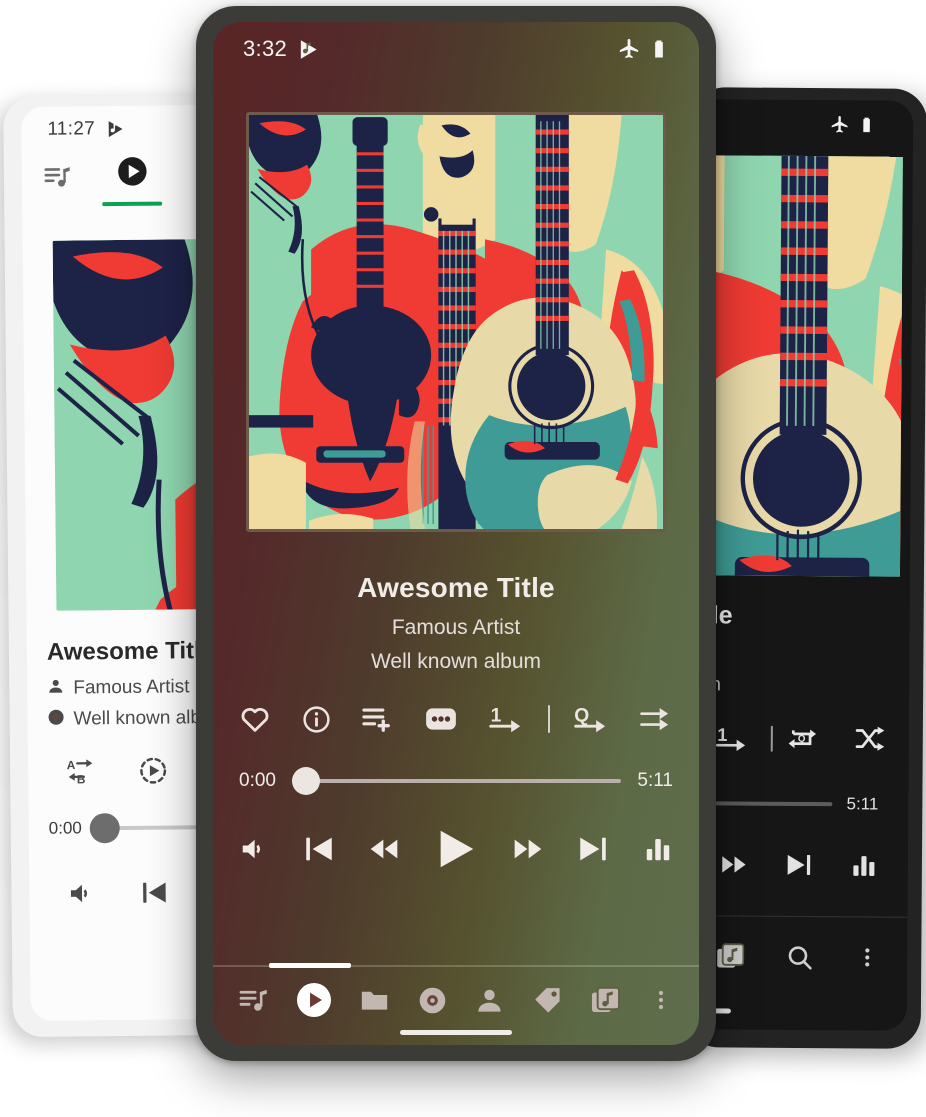 The height and width of the screenshot is (1117, 926). Describe the element at coordinates (65, 828) in the screenshot. I see `left-elapsed-time: 0:00` at that location.